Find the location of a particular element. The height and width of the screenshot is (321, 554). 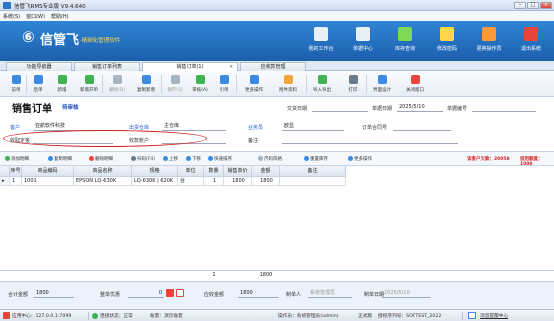

col-header-remark: 备注 is located at coordinates (313, 171).